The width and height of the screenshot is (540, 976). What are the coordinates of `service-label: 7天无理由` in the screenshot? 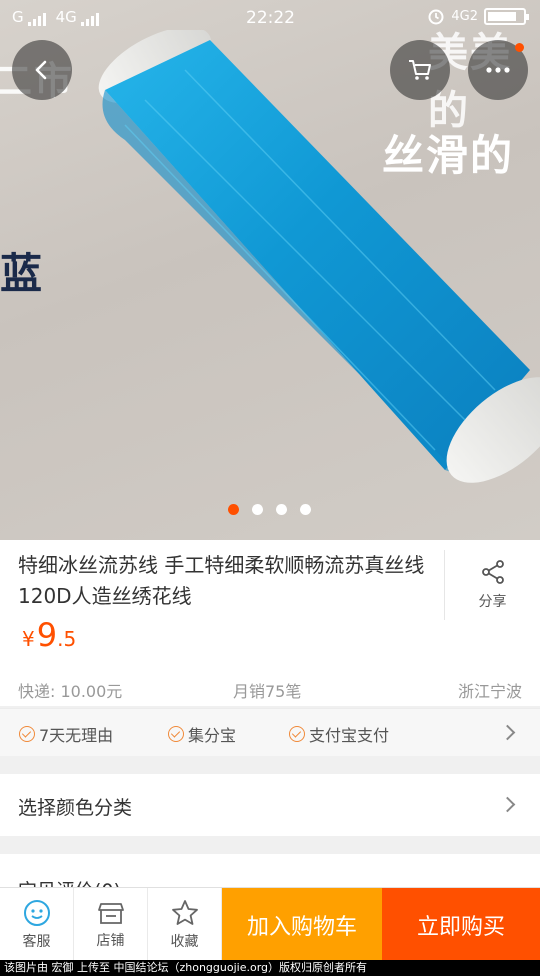 It's located at (76, 735).